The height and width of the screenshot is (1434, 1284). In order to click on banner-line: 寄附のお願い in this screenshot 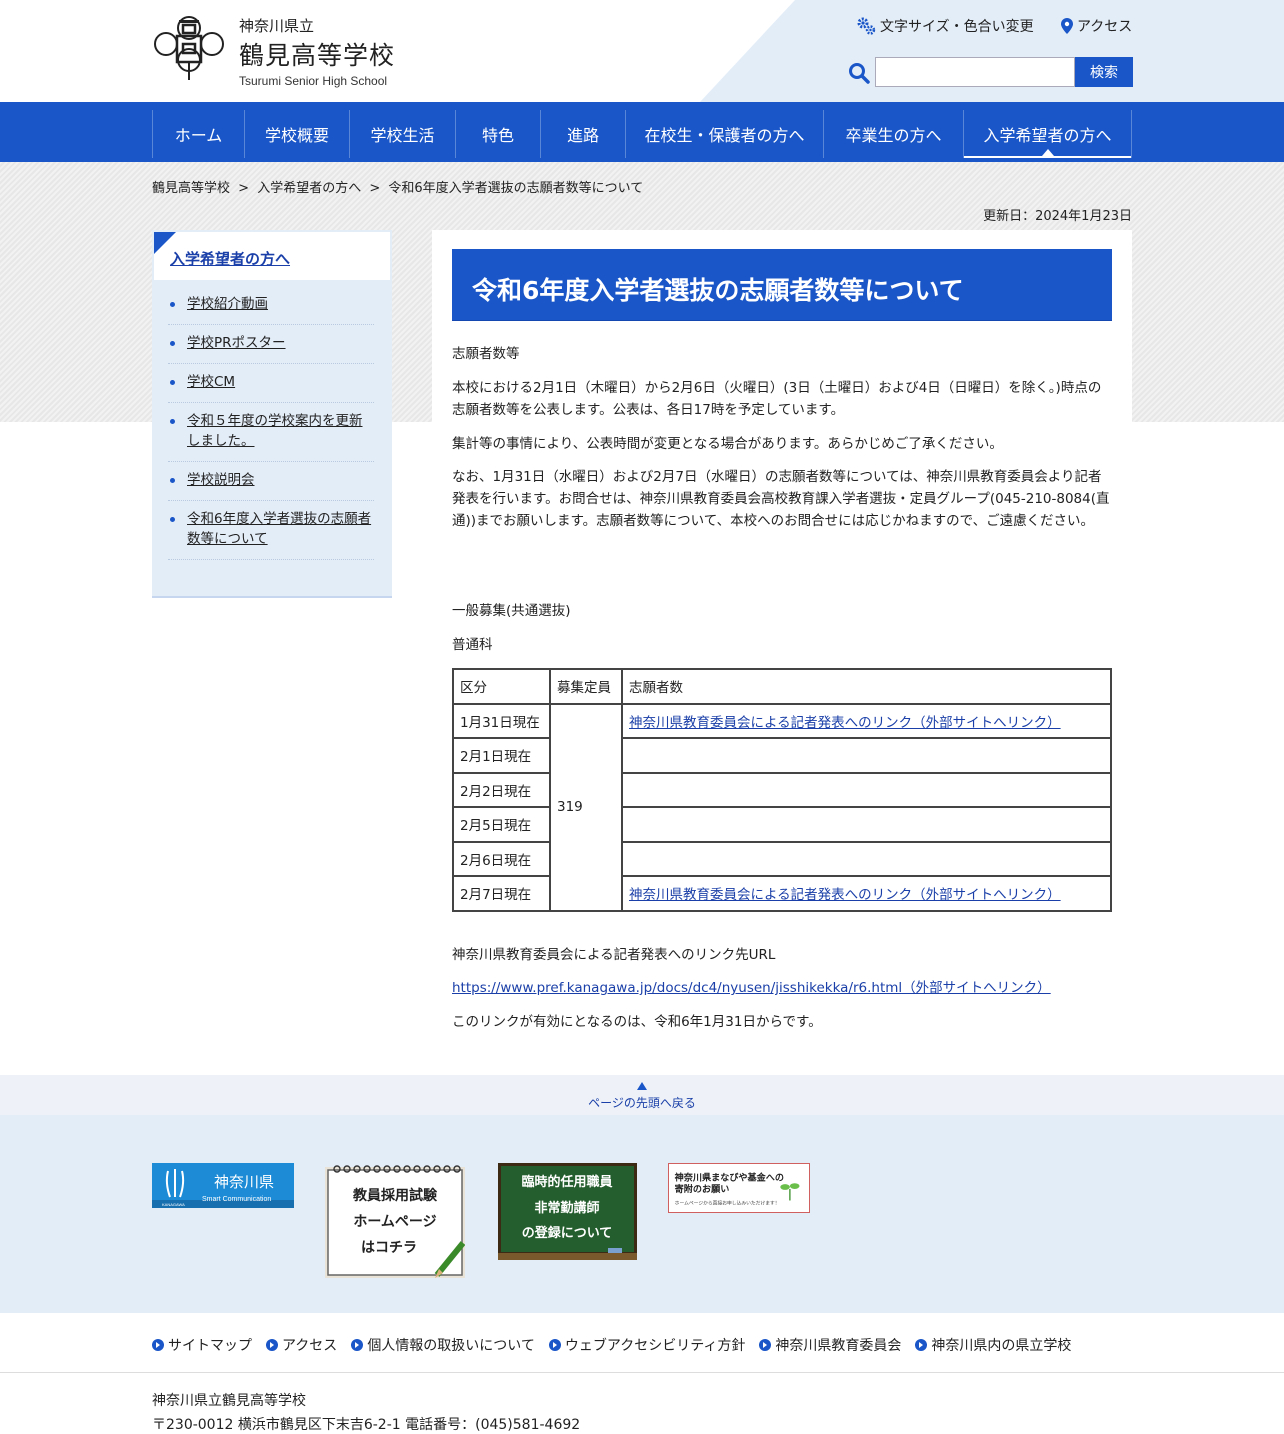, I will do `click(702, 1189)`.